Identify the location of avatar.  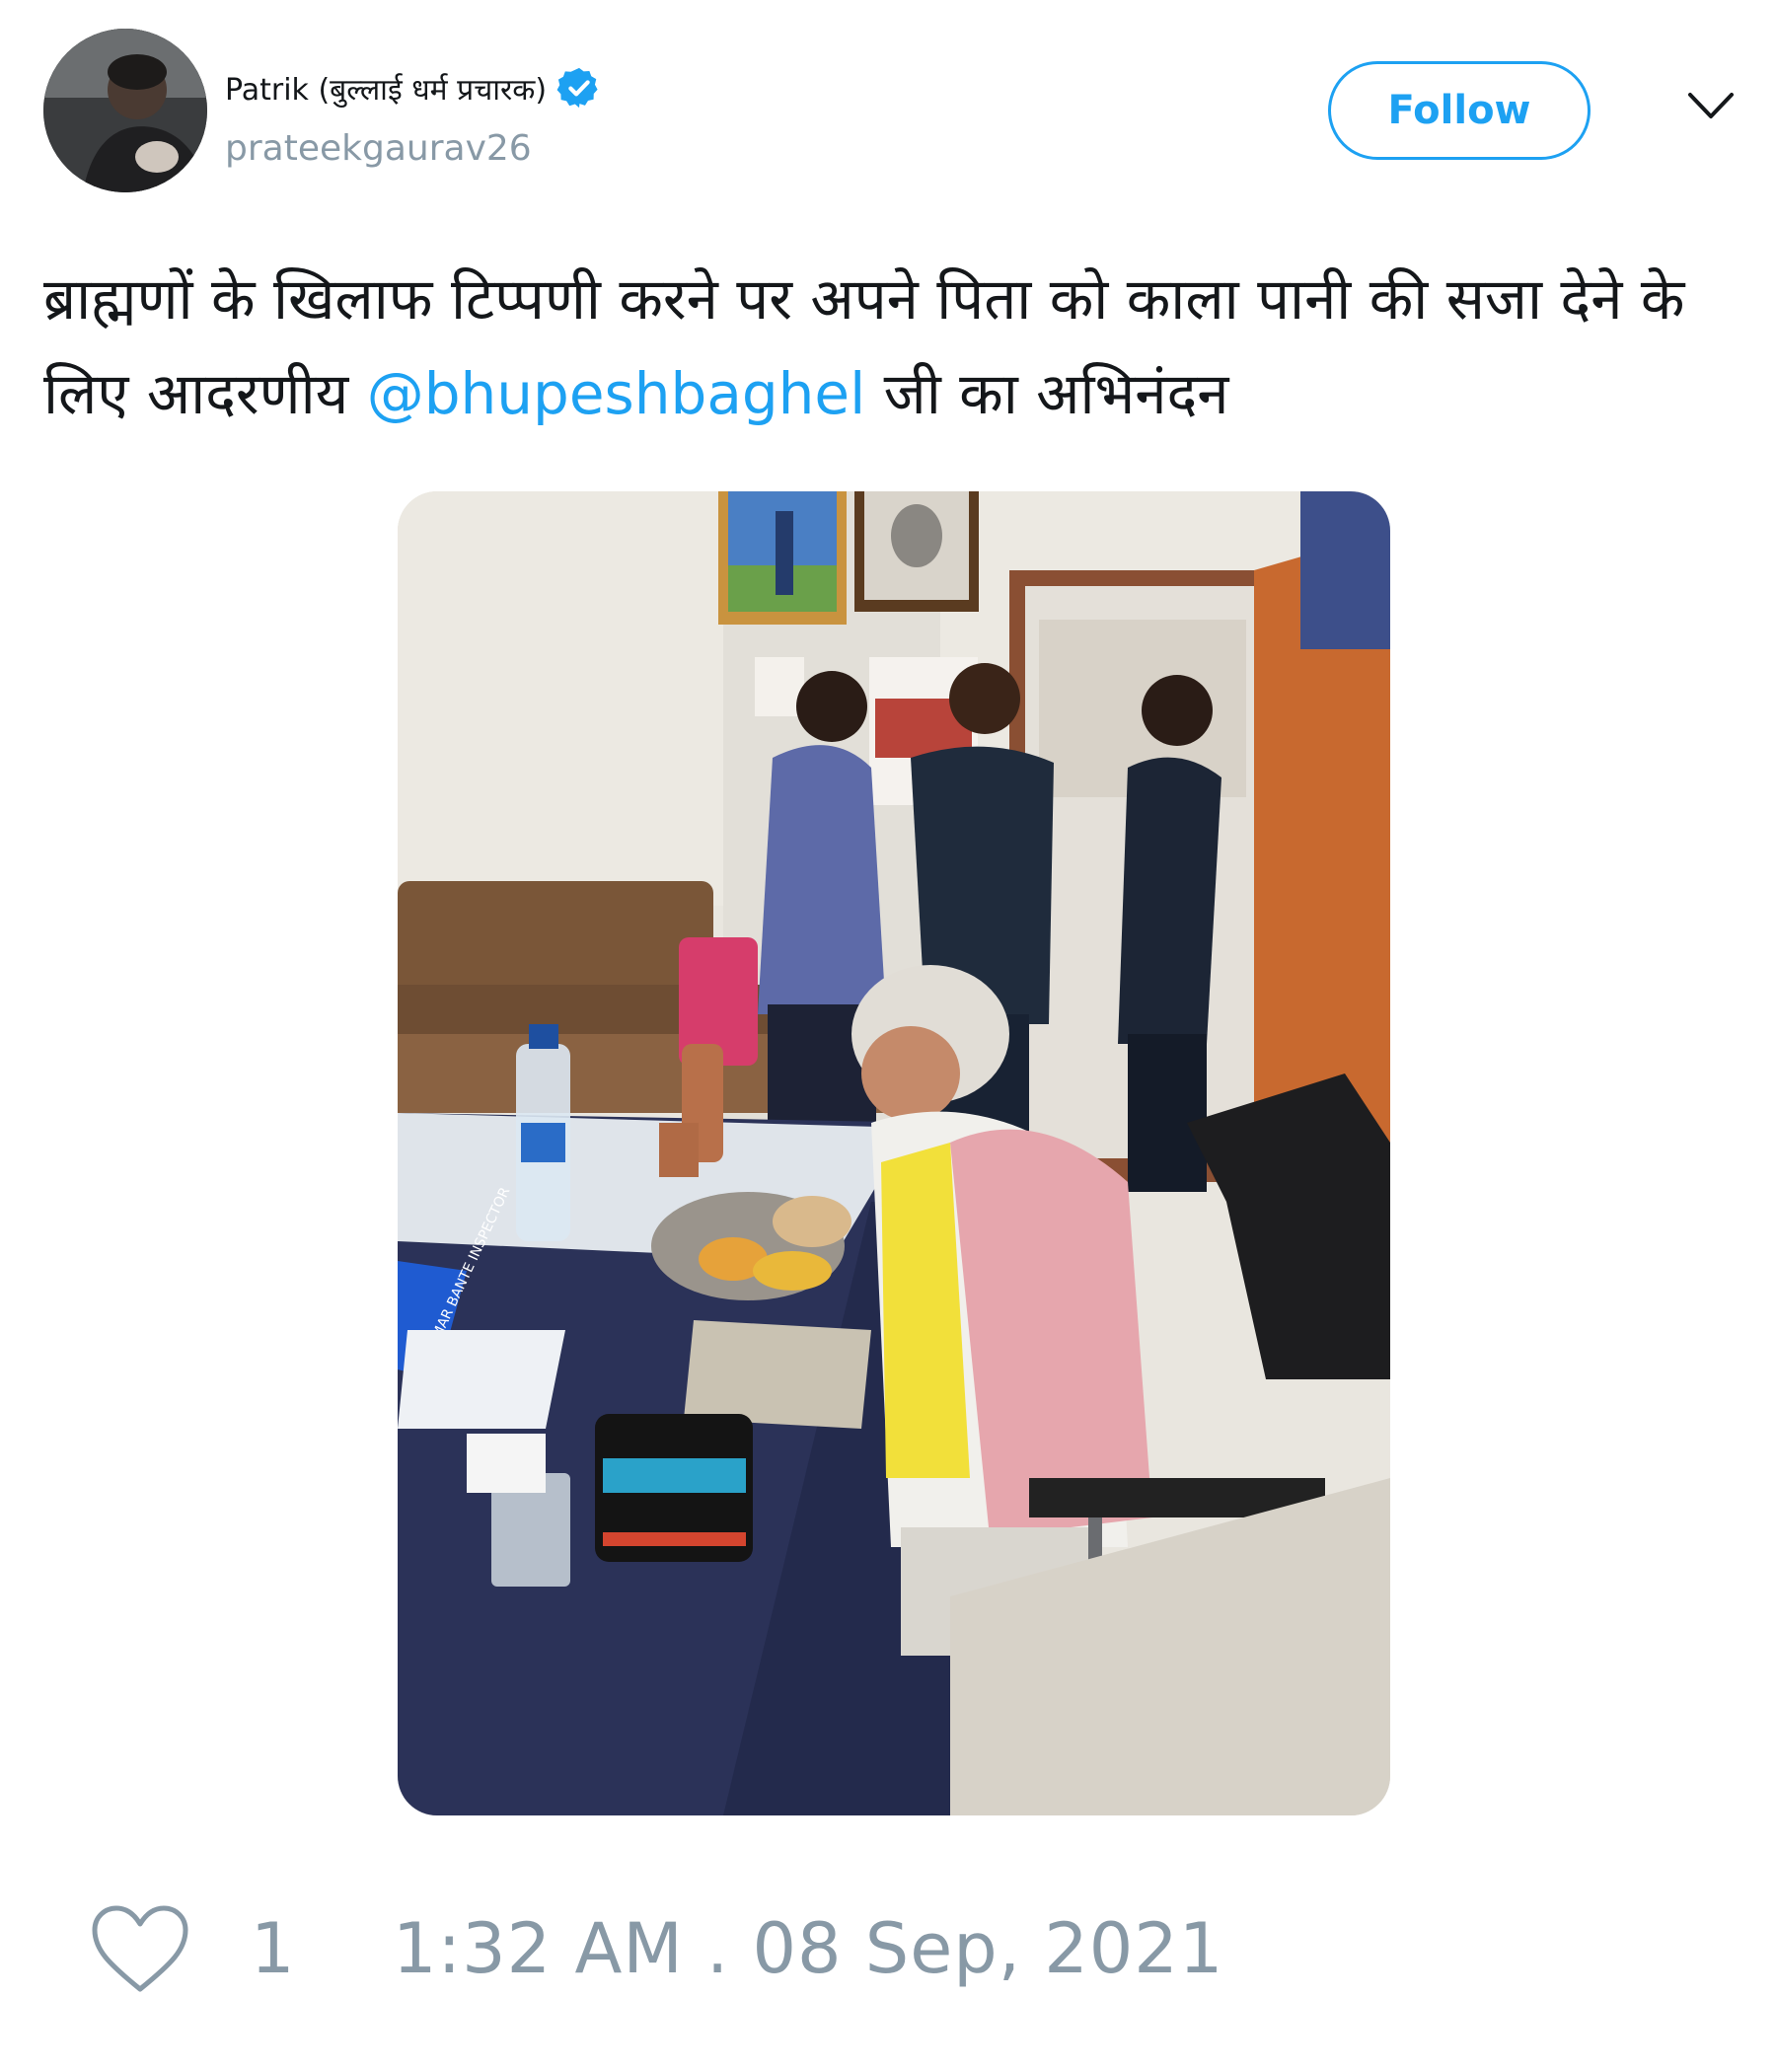
(125, 111).